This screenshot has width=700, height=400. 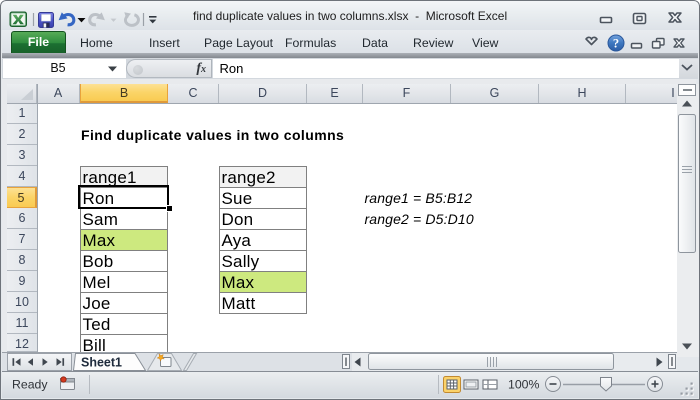 What do you see at coordinates (30, 385) in the screenshot?
I see `svg-text: Ready` at bounding box center [30, 385].